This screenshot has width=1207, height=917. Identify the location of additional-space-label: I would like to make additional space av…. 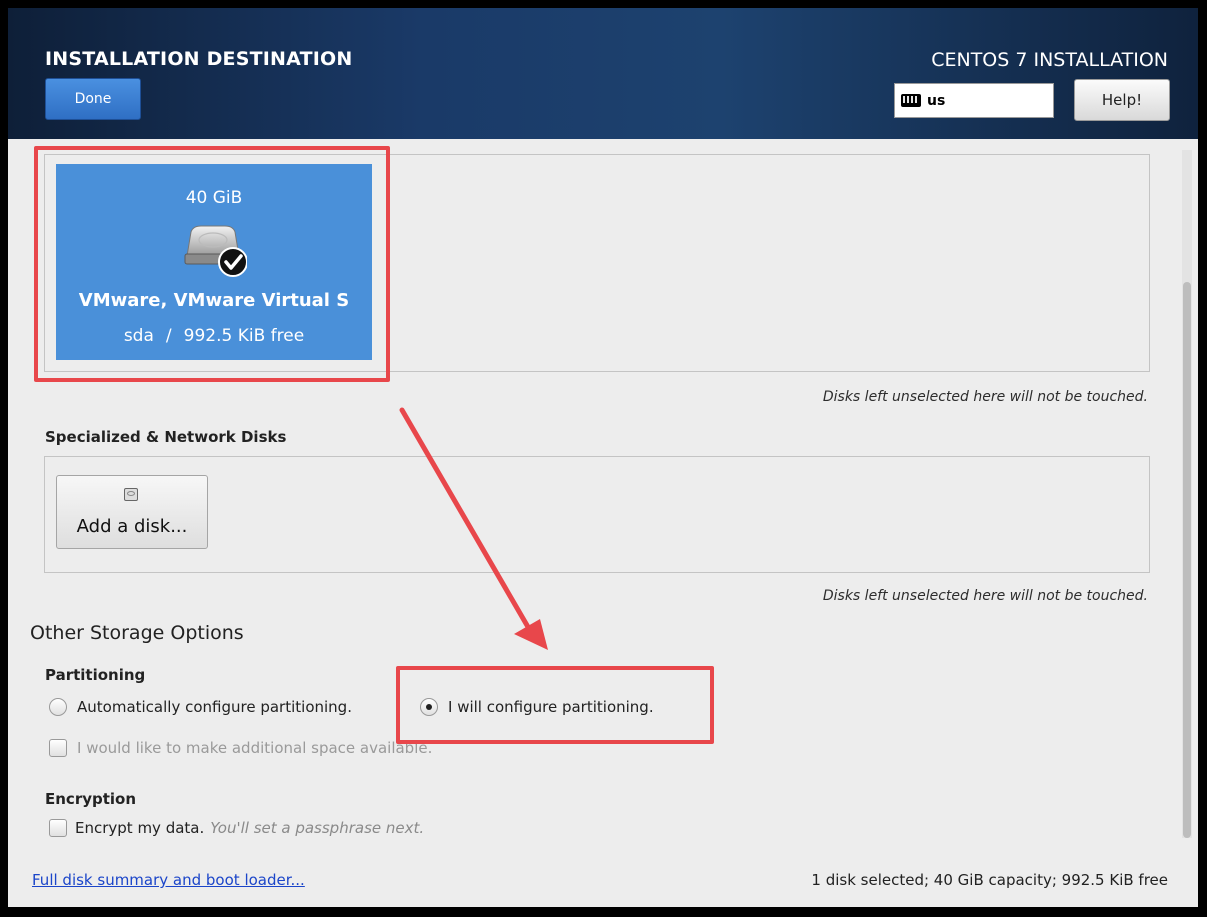
(255, 748).